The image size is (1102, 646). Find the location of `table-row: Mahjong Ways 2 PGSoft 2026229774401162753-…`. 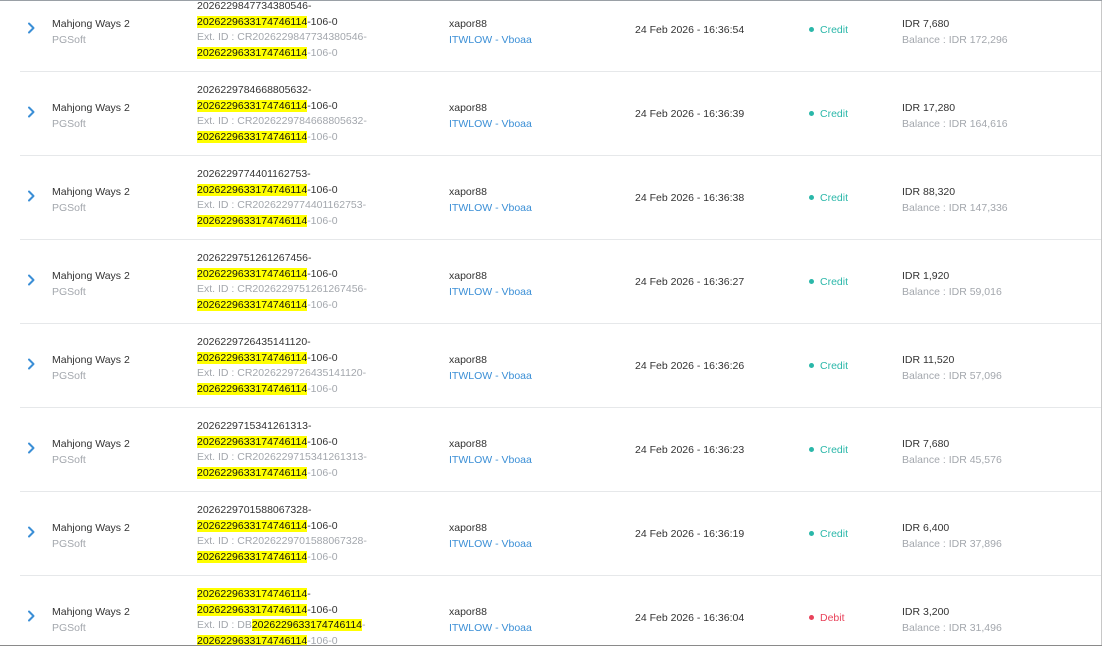

table-row: Mahjong Ways 2 PGSoft 2026229774401162753-… is located at coordinates (561, 198).